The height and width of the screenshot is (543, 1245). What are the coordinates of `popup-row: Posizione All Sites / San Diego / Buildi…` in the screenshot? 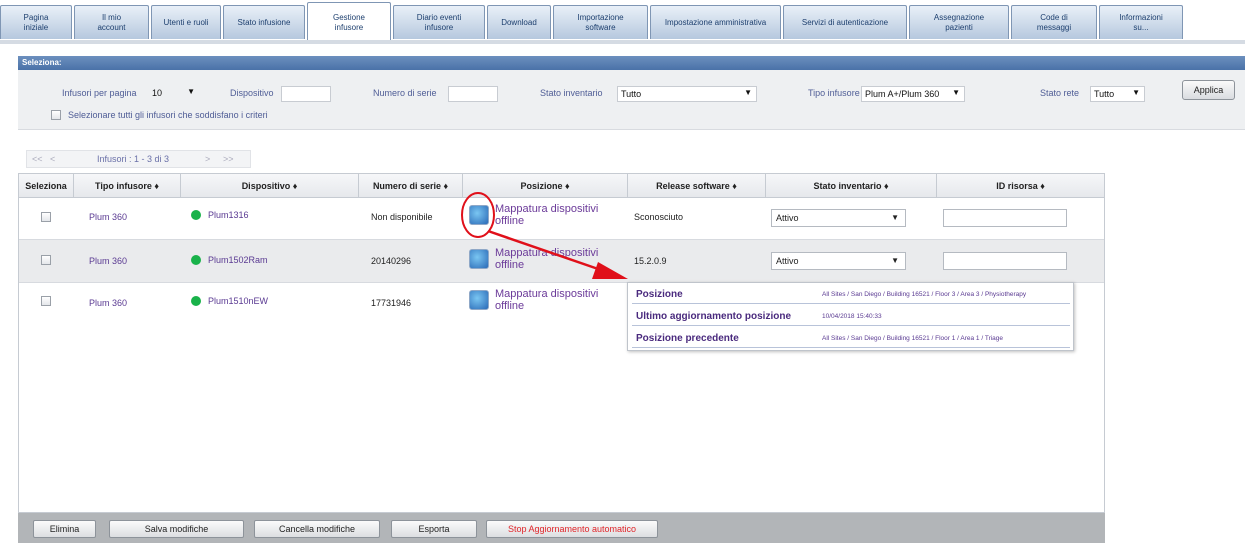 It's located at (851, 294).